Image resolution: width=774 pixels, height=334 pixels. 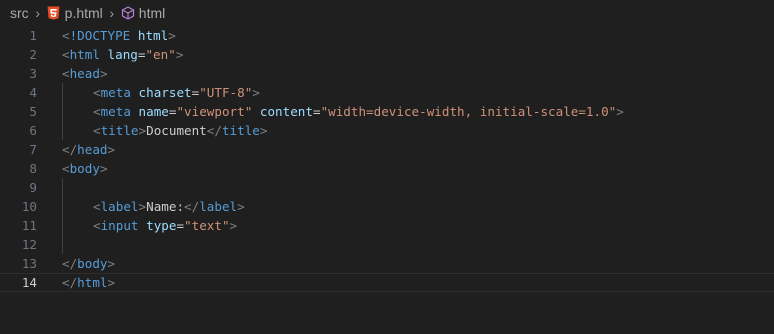 I want to click on code-token: type, so click(x=161, y=225).